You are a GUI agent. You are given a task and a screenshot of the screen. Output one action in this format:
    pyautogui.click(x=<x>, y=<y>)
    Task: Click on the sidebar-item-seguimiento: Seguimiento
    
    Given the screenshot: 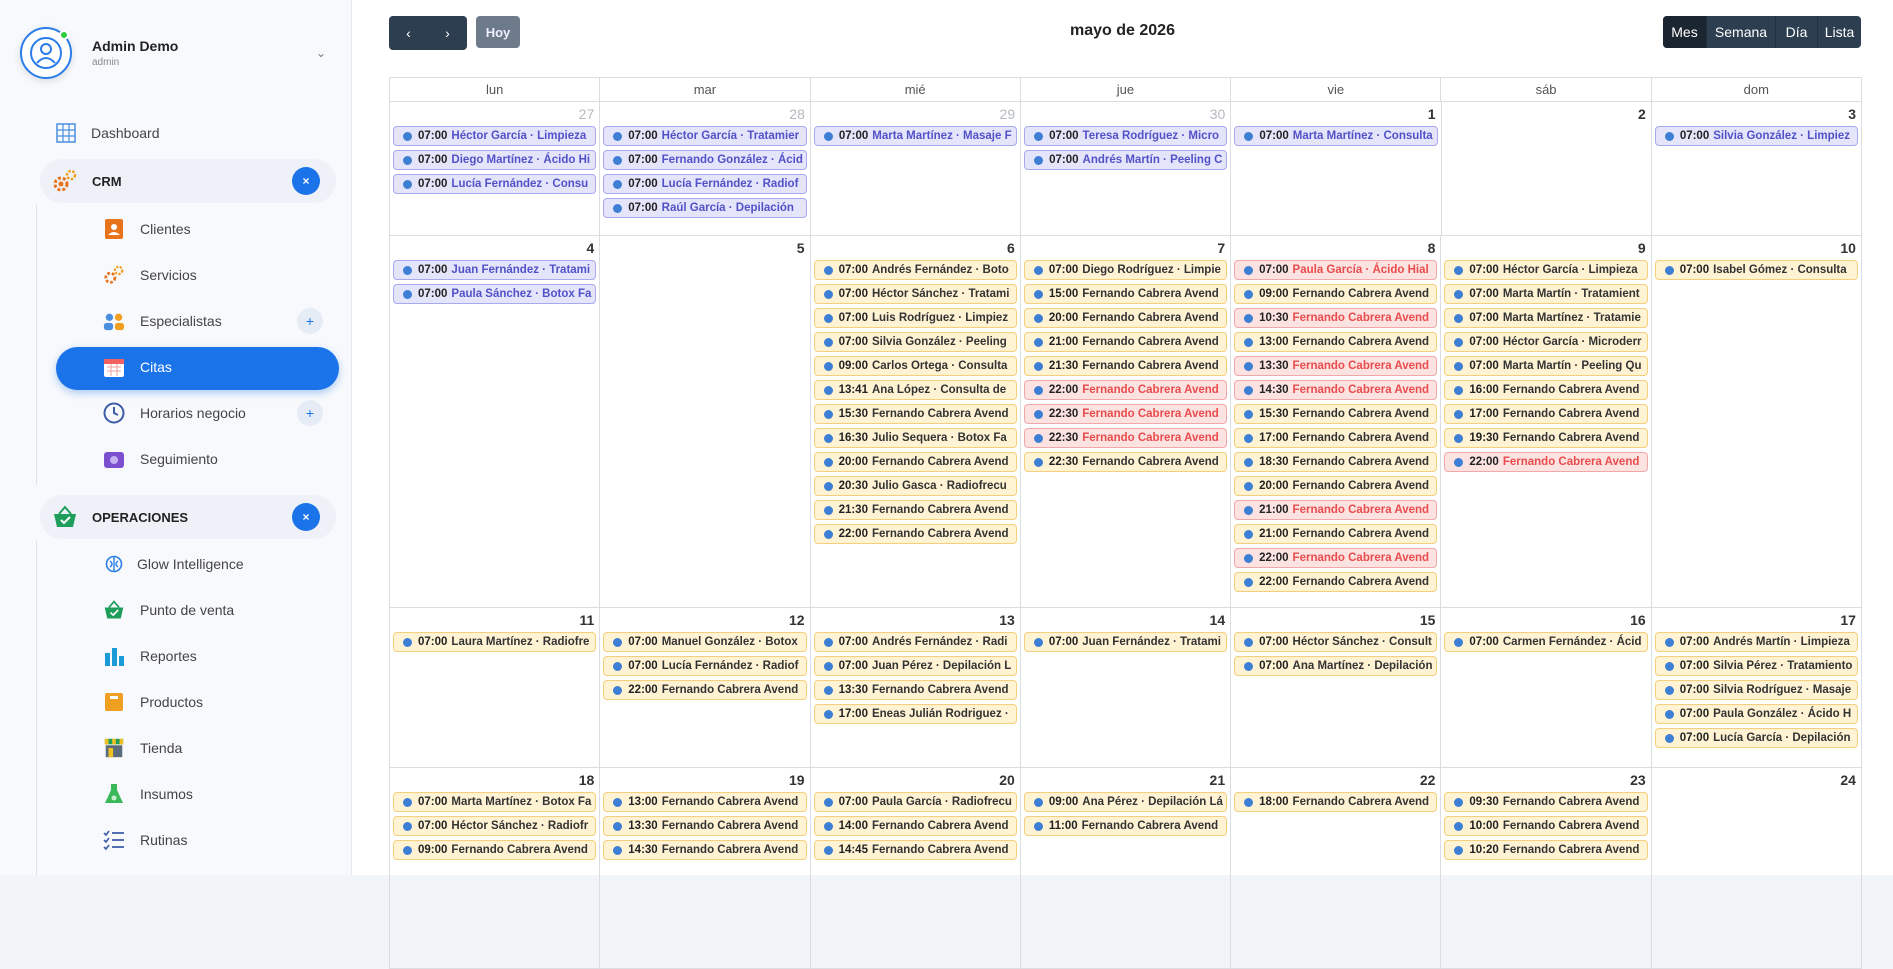 What is the action you would take?
    pyautogui.click(x=213, y=459)
    